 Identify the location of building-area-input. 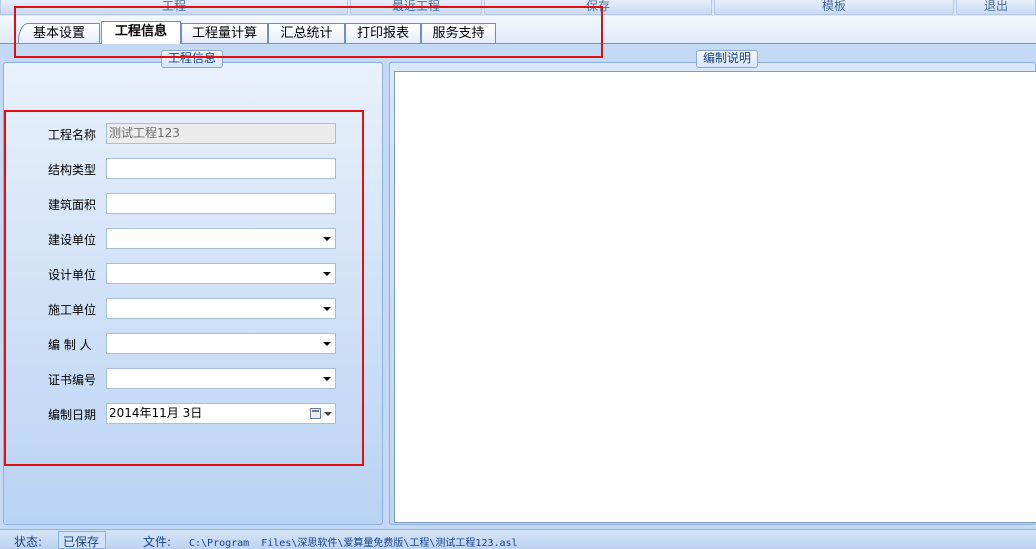
(221, 203).